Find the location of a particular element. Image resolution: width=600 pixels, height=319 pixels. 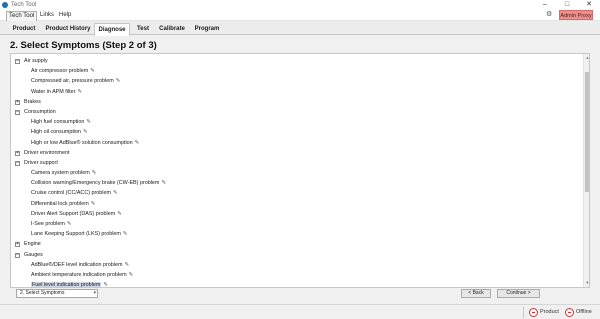

tree-symptom-item: I-See problem ✎ is located at coordinates (296, 224).